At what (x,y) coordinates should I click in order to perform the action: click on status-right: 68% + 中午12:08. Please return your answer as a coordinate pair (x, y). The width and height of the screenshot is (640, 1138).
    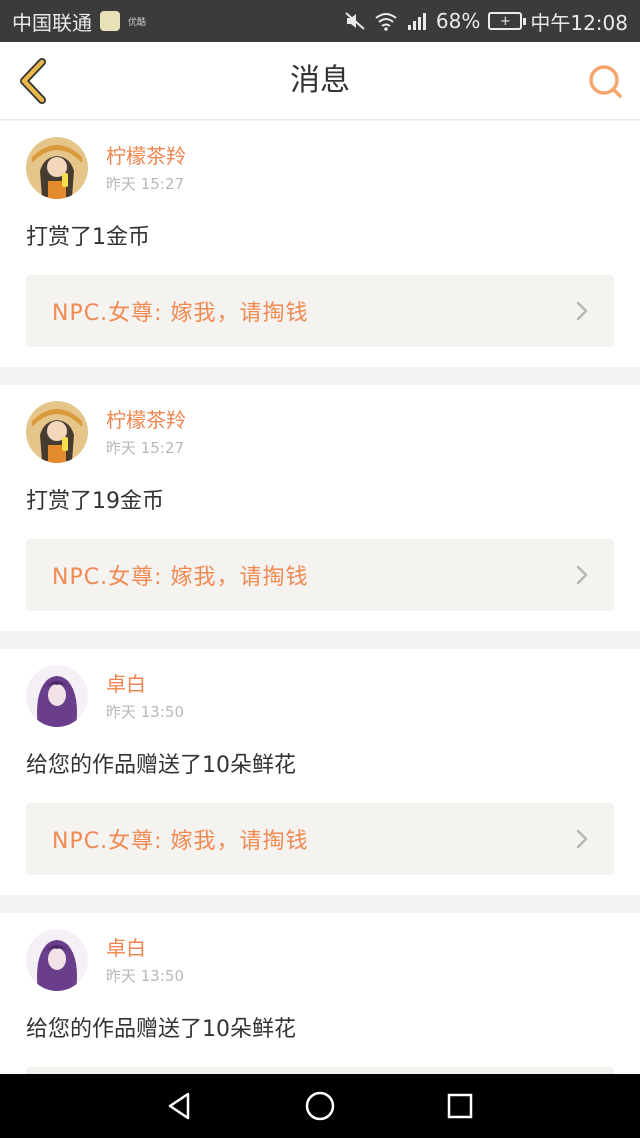
    Looking at the image, I should click on (486, 21).